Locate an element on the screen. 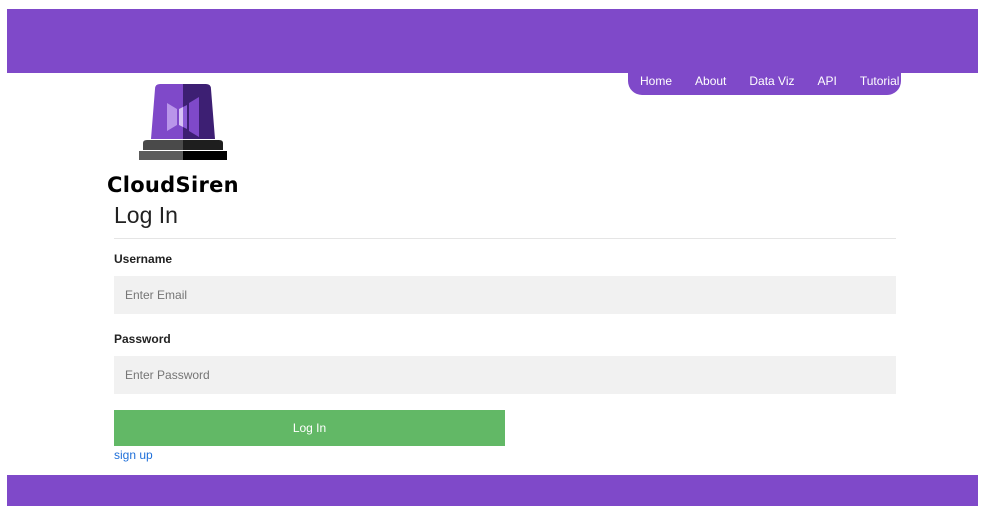 Image resolution: width=991 pixels, height=506 pixels. username-label: Username is located at coordinates (143, 259).